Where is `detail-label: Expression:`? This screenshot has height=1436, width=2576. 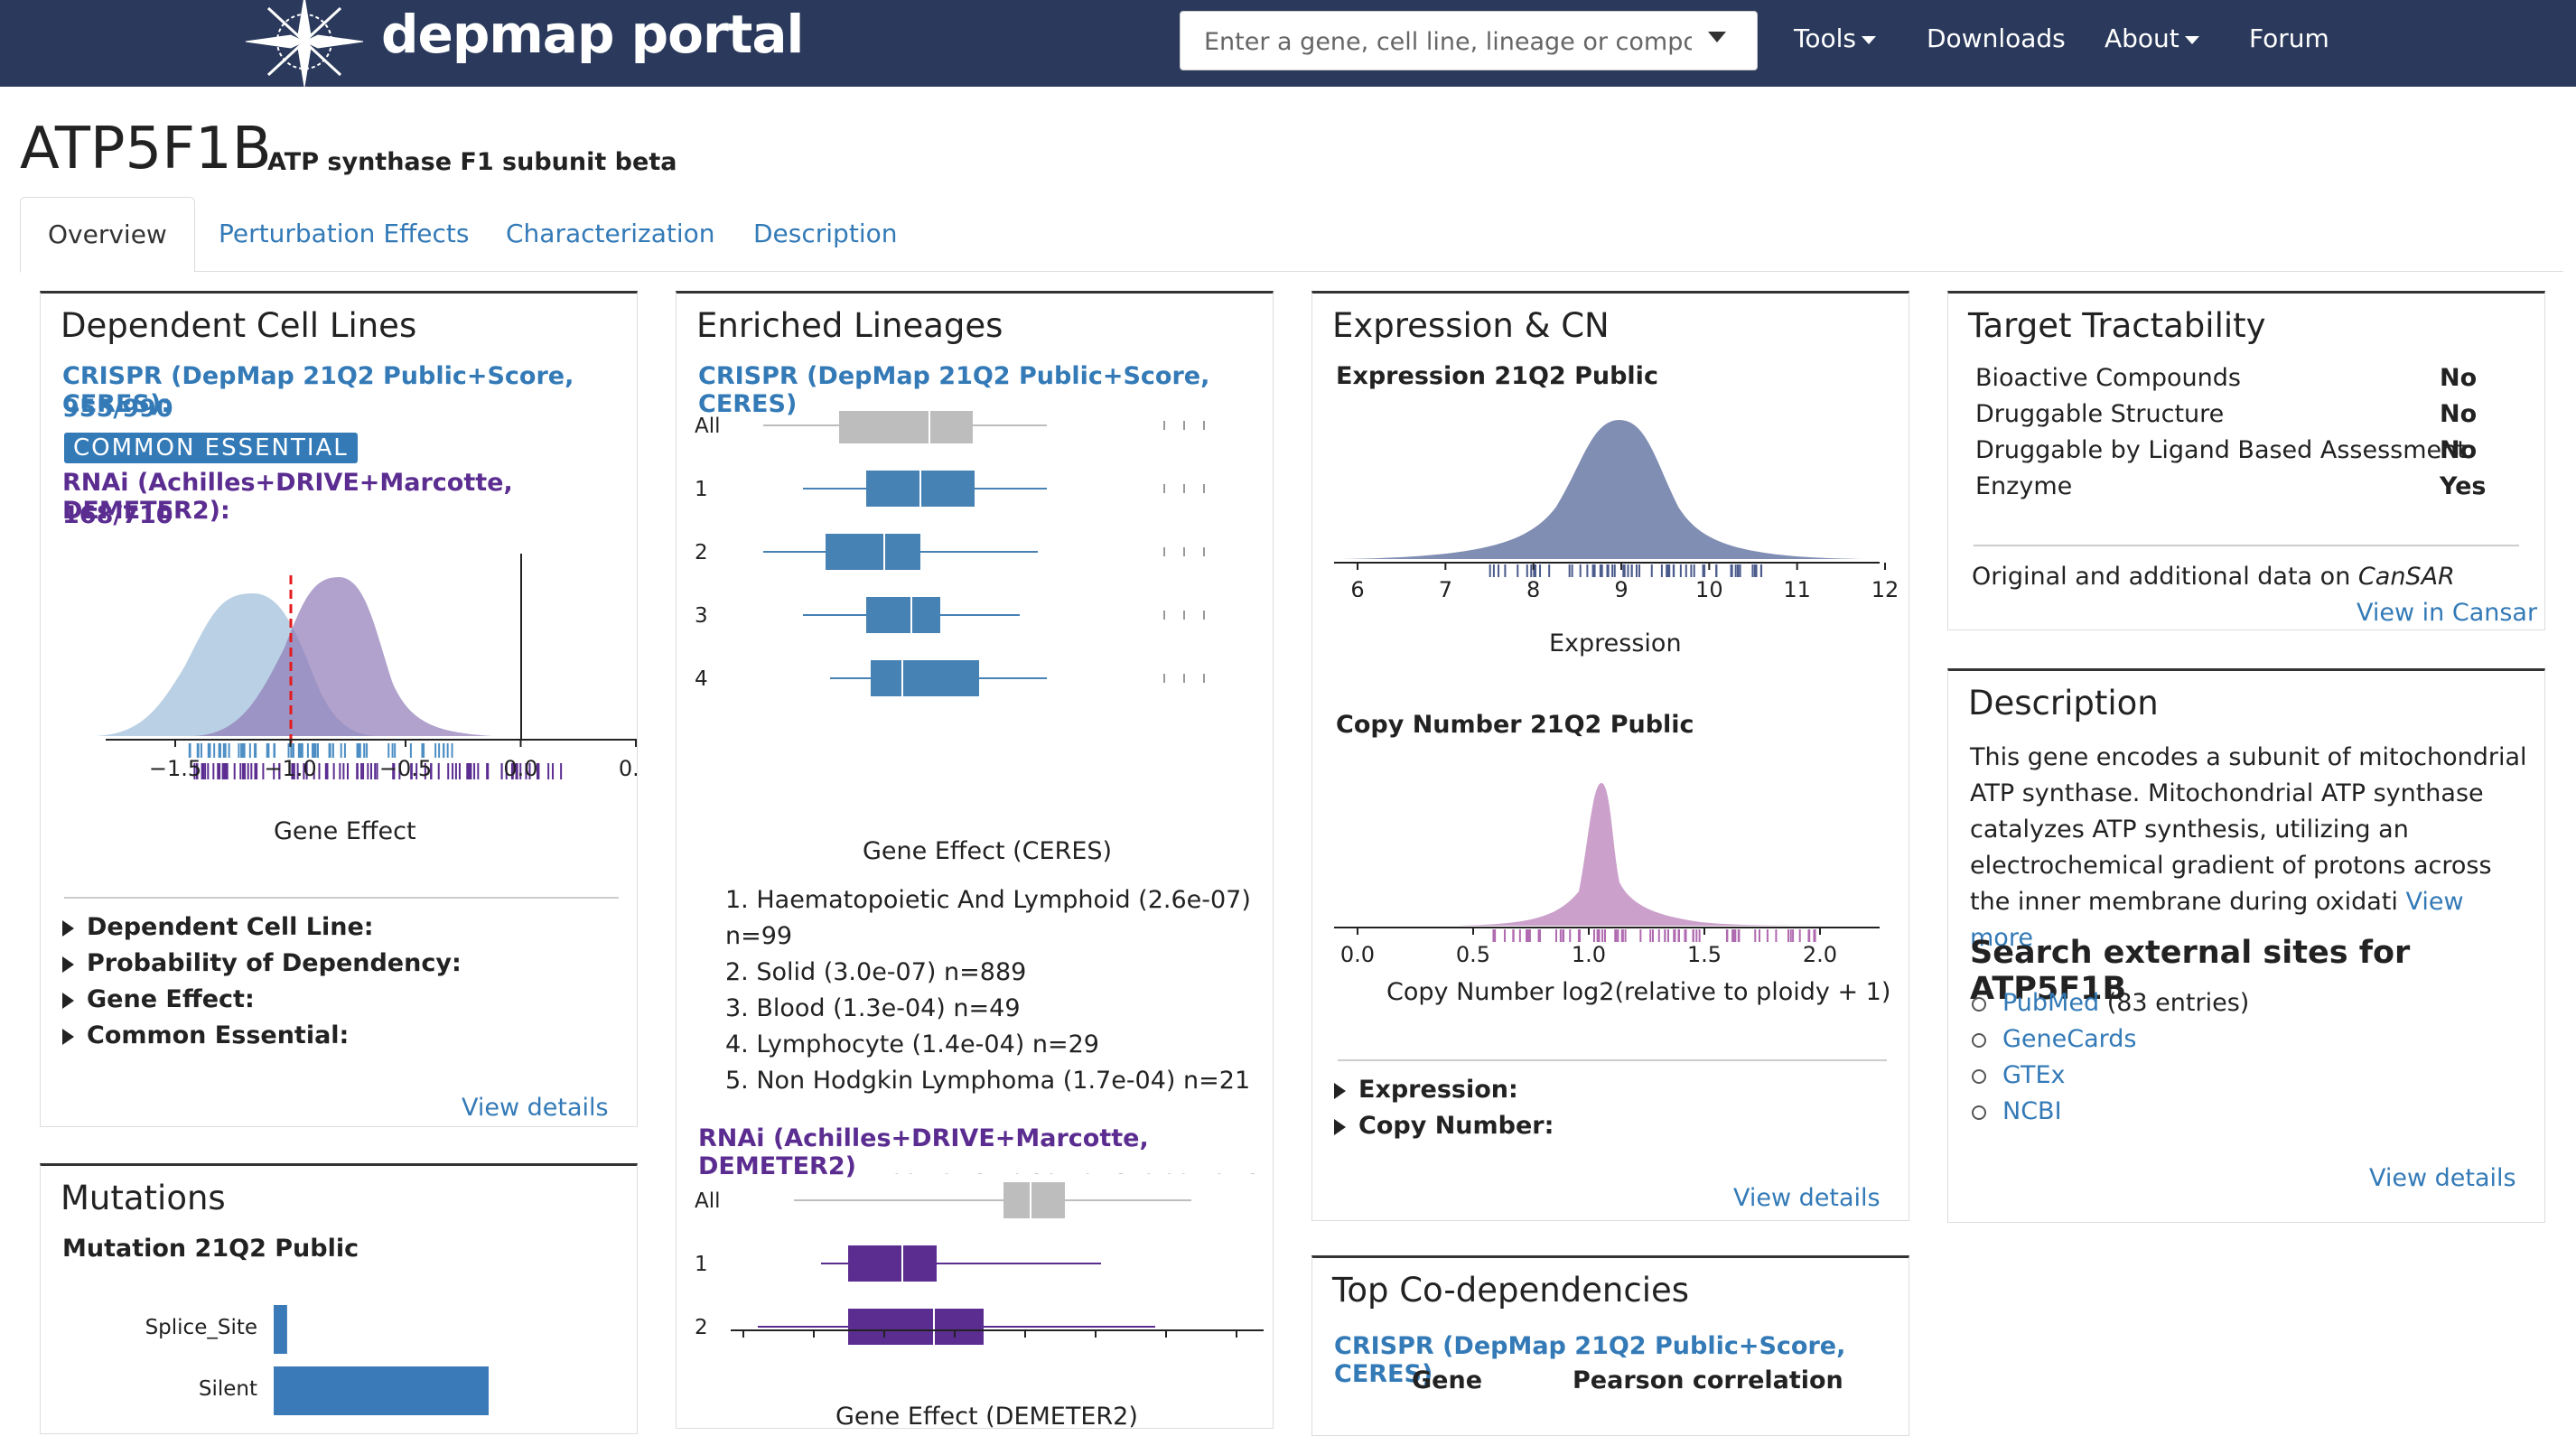
detail-label: Expression: is located at coordinates (1438, 1090).